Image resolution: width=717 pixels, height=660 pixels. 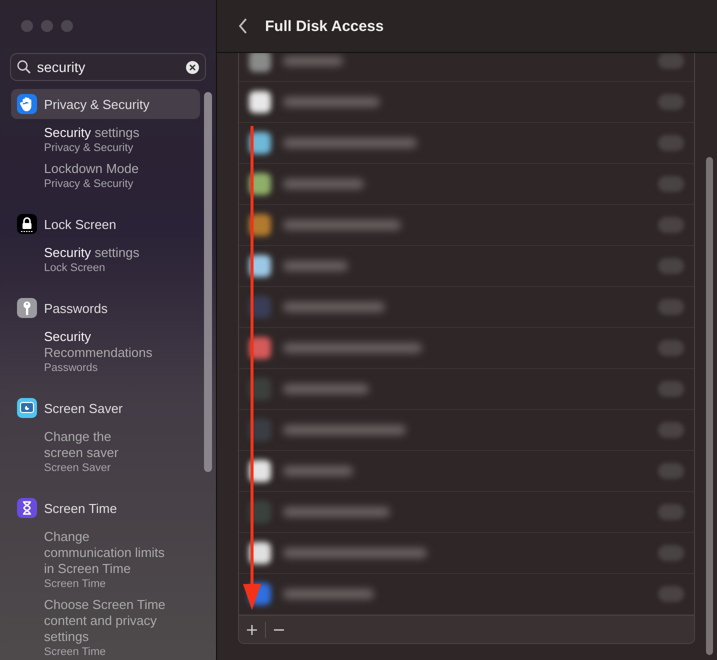 What do you see at coordinates (252, 629) in the screenshot?
I see `add-button: +` at bounding box center [252, 629].